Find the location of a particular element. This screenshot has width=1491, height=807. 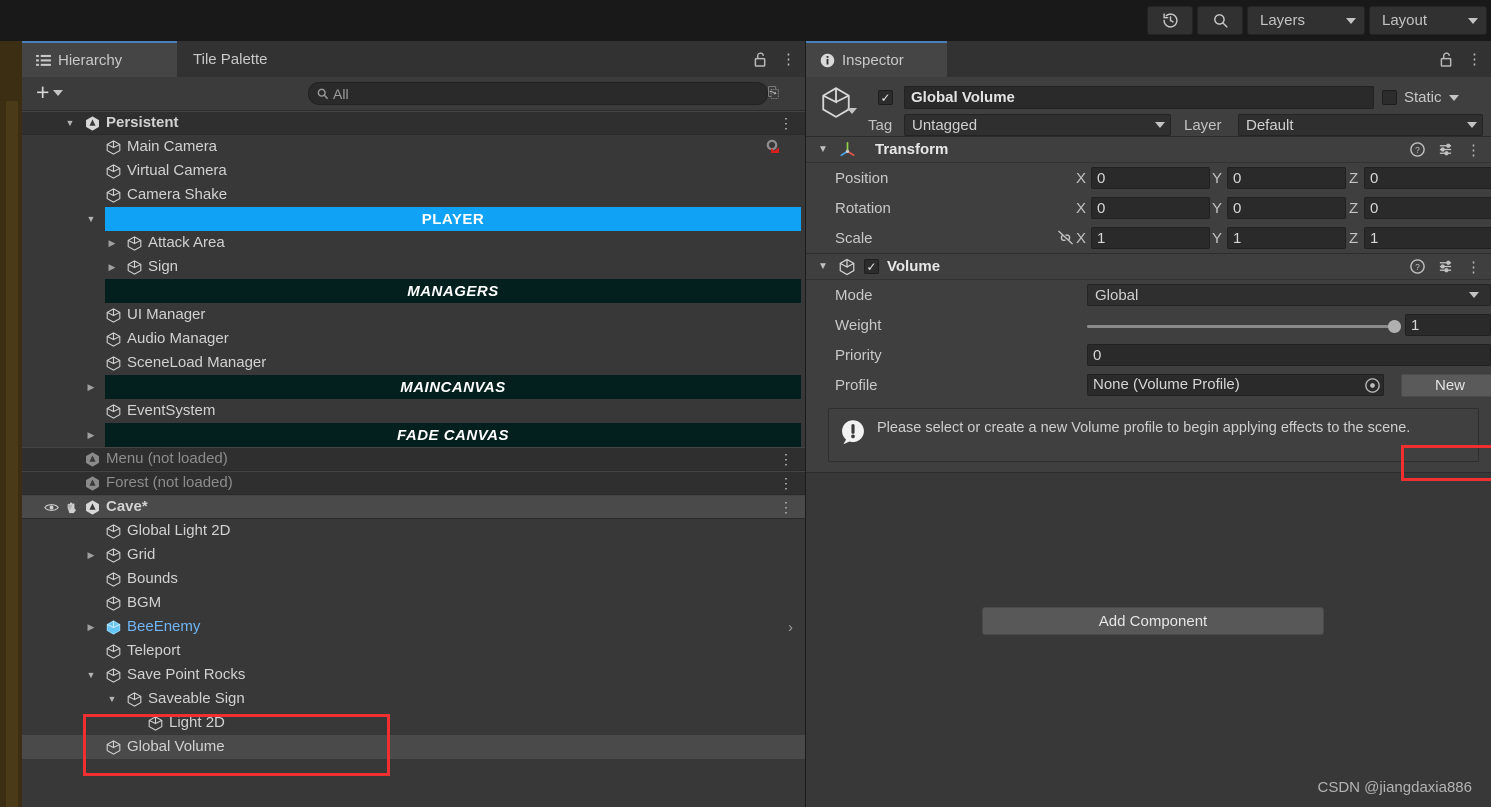

constrain-proportions-off-icon is located at coordinates (1065, 240).